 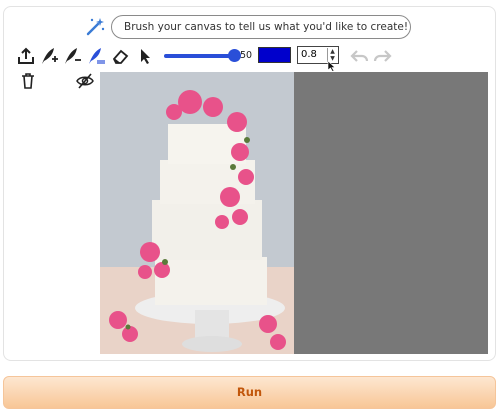 What do you see at coordinates (274, 55) in the screenshot?
I see `brush-color-swatch` at bounding box center [274, 55].